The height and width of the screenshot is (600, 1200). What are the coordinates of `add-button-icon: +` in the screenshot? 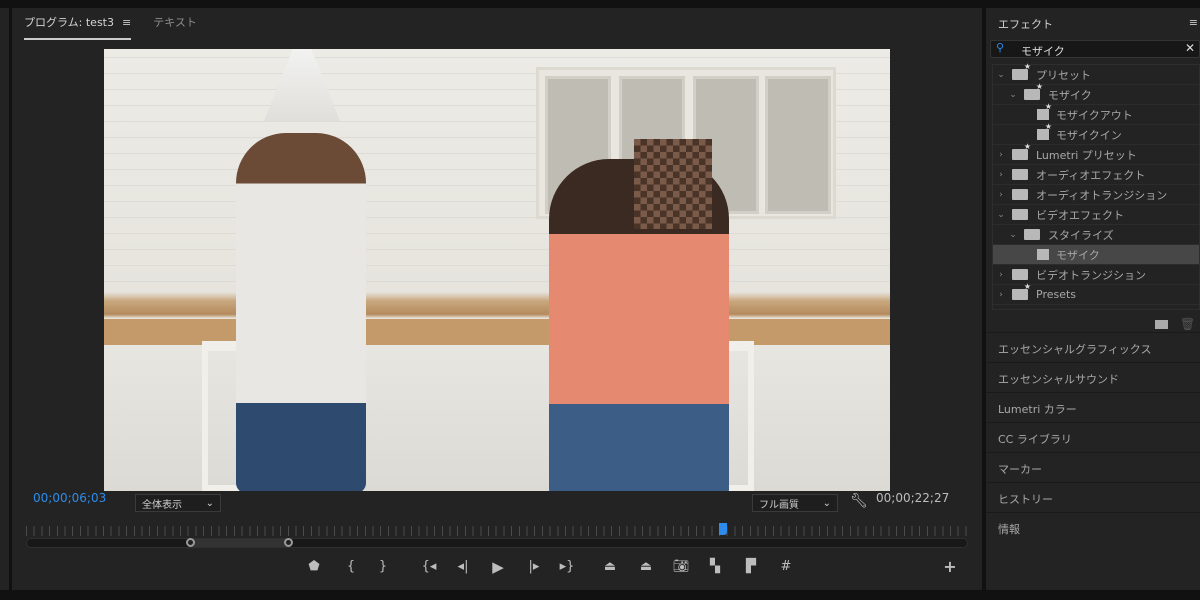 It's located at (950, 567).